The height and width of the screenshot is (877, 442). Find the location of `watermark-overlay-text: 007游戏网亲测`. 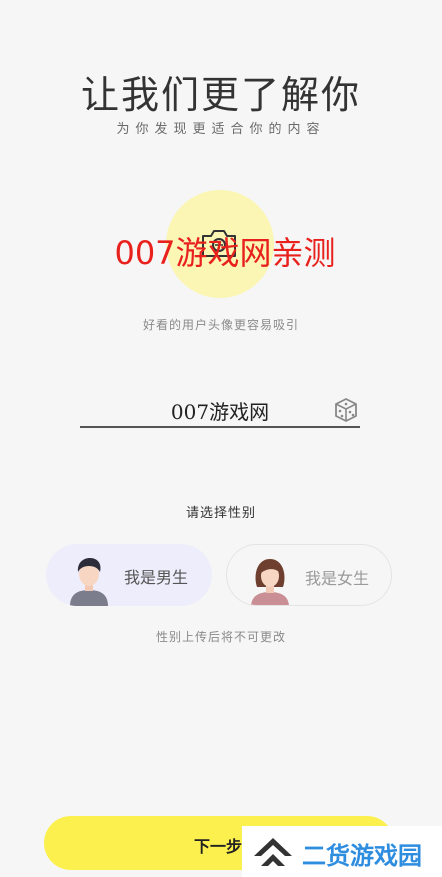

watermark-overlay-text: 007游戏网亲测 is located at coordinates (225, 253).